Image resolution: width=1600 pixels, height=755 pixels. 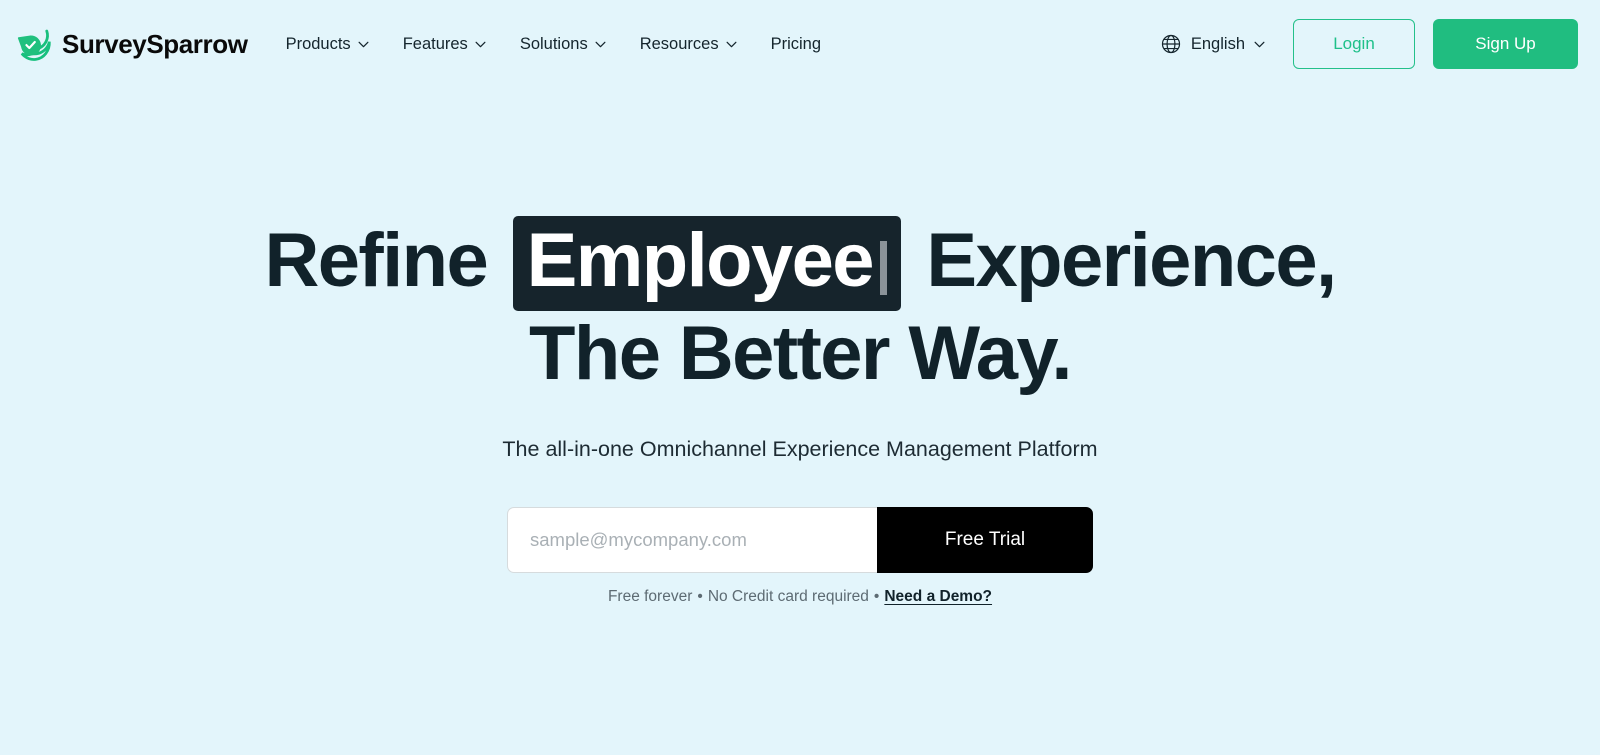 I want to click on signup-button: Sign Up, so click(x=1505, y=44).